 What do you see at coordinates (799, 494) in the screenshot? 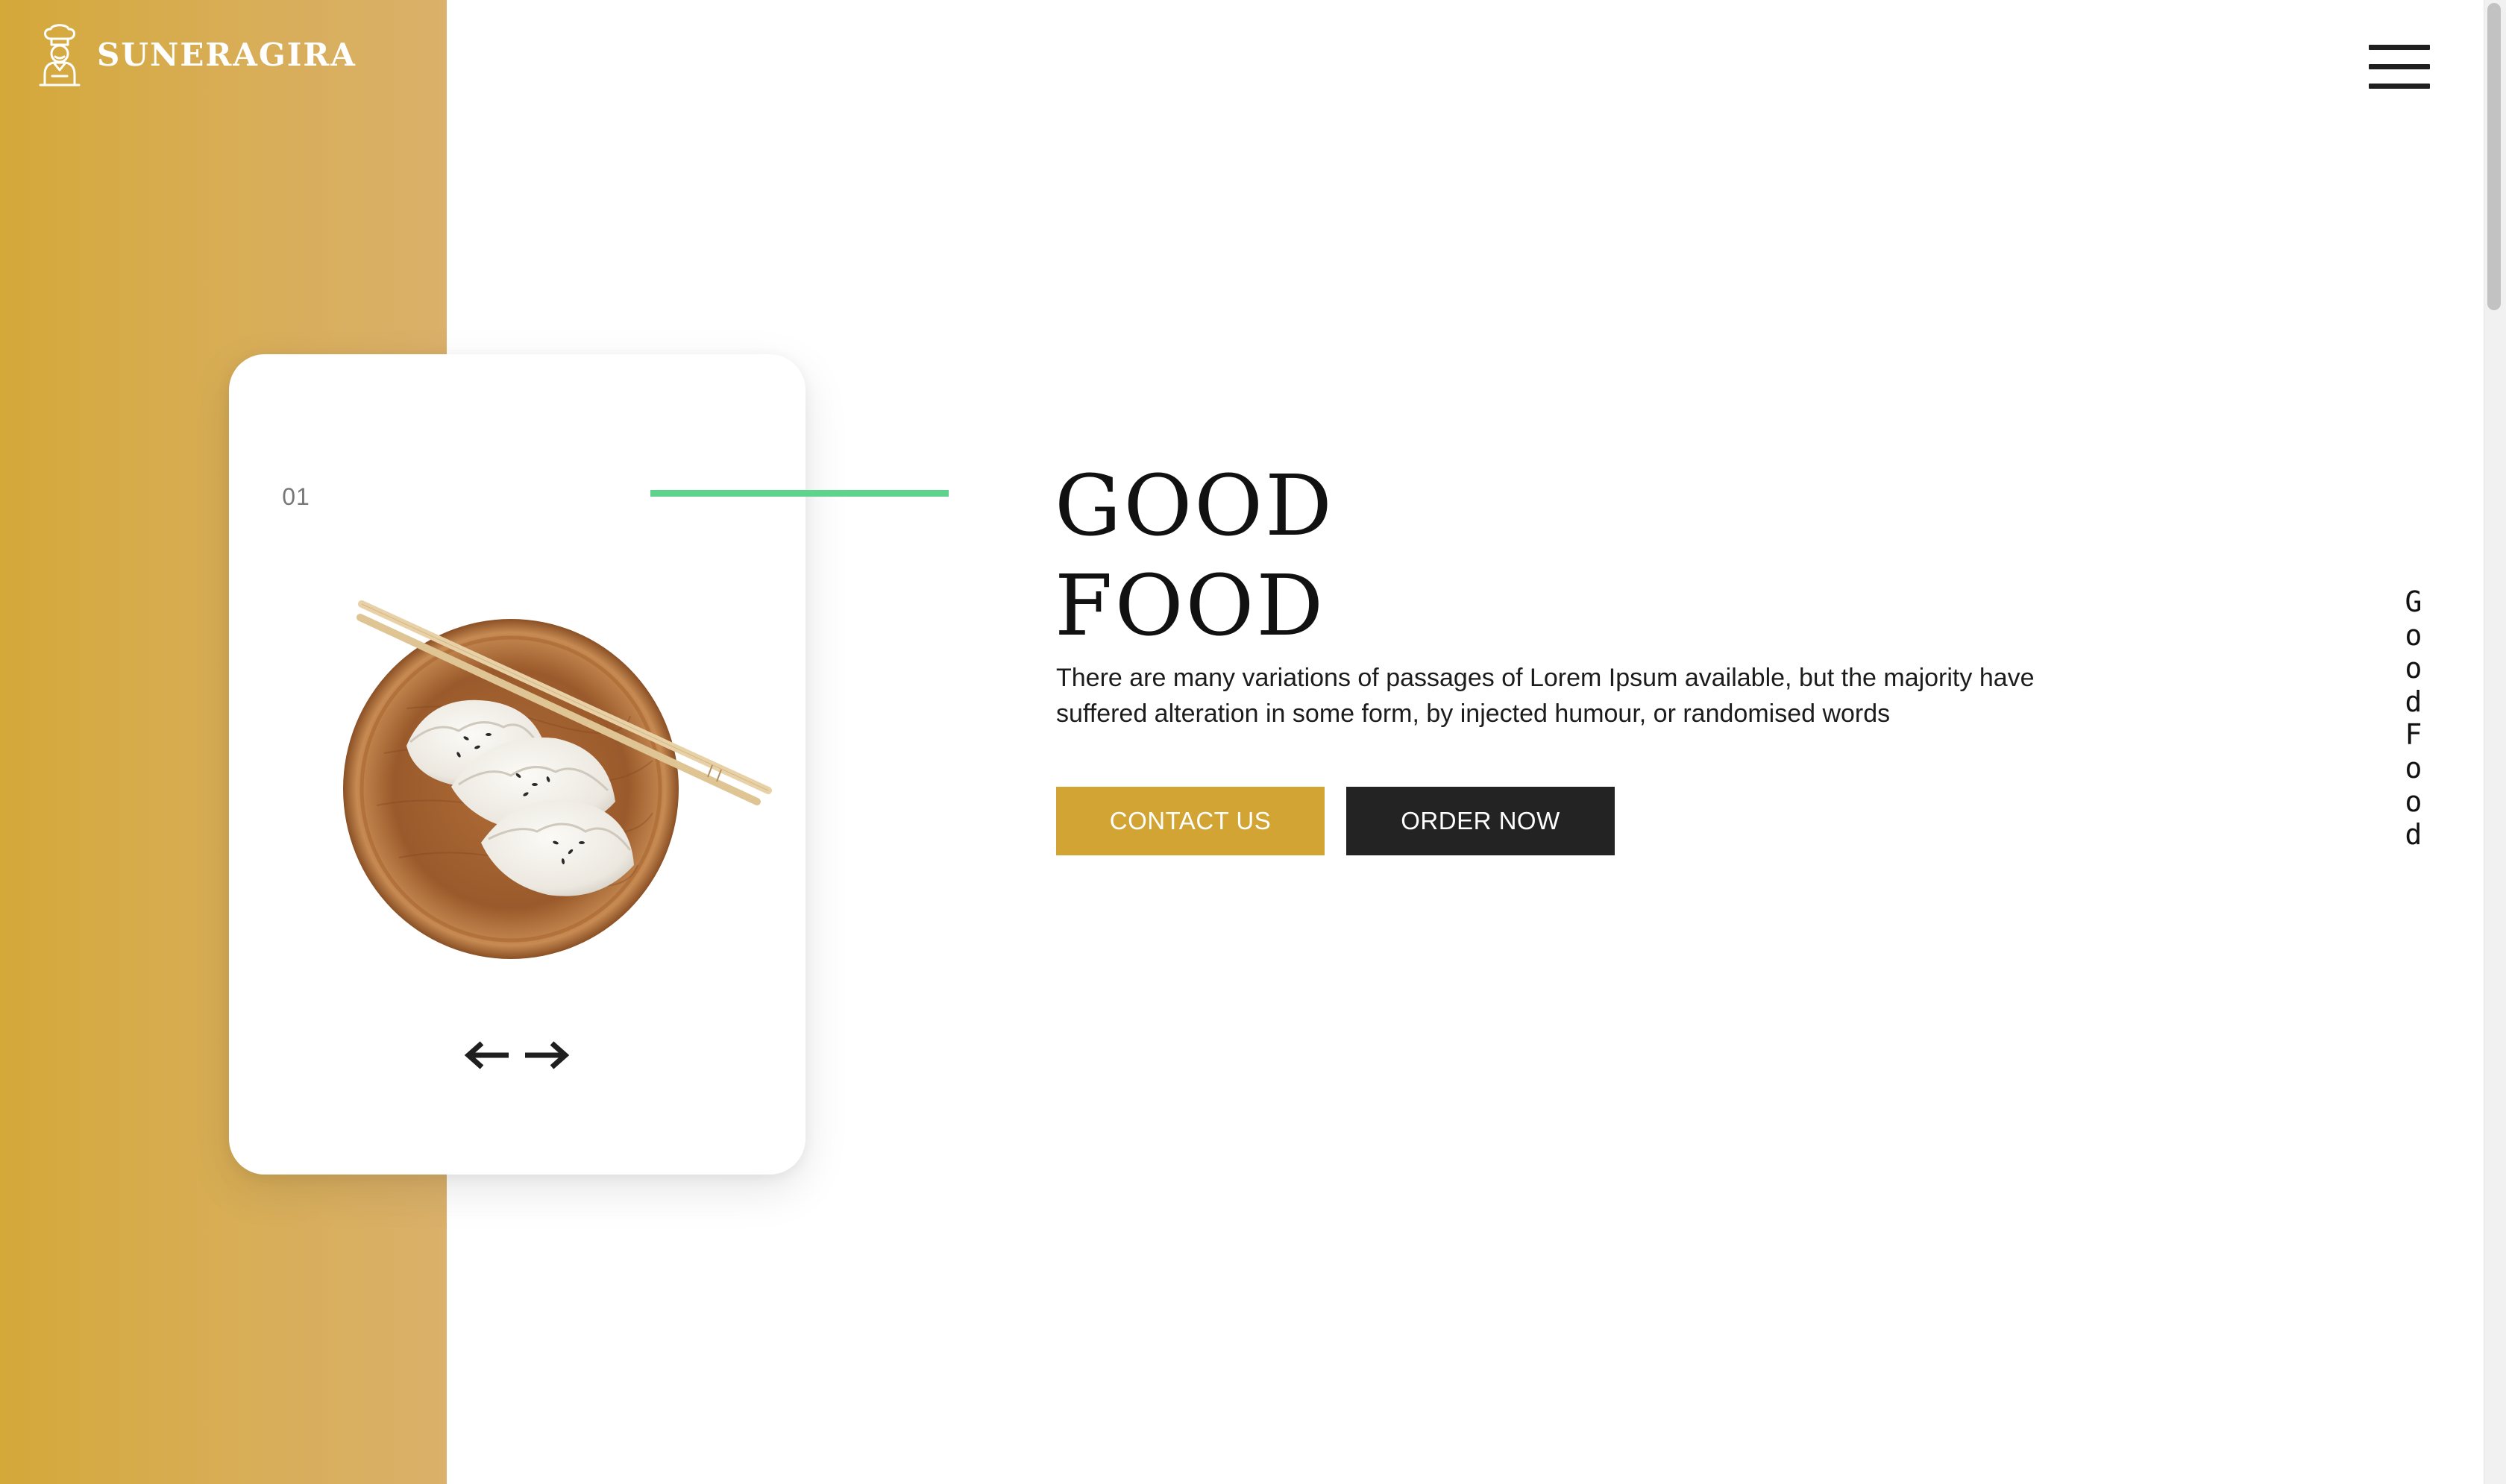
I see `slide-progress-line` at bounding box center [799, 494].